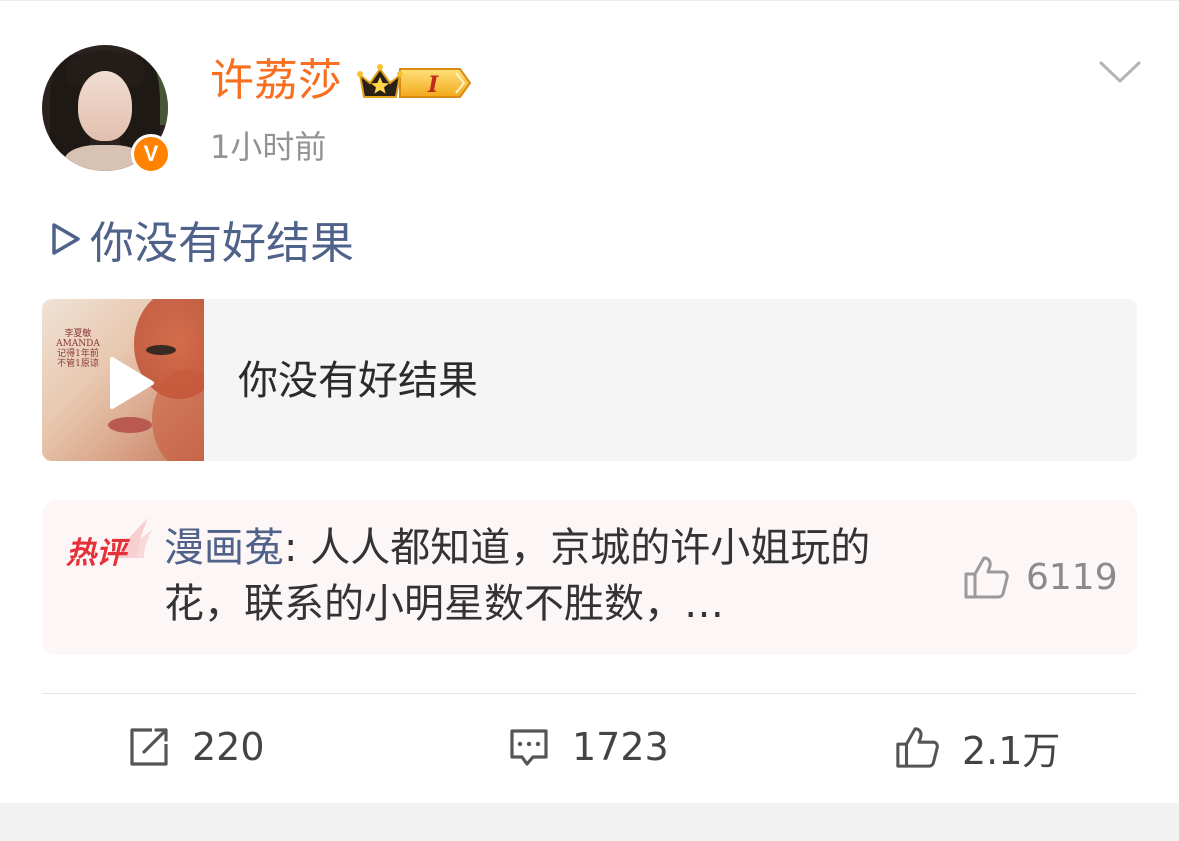  Describe the element at coordinates (151, 154) in the screenshot. I see `verified-v-icon: V` at that location.